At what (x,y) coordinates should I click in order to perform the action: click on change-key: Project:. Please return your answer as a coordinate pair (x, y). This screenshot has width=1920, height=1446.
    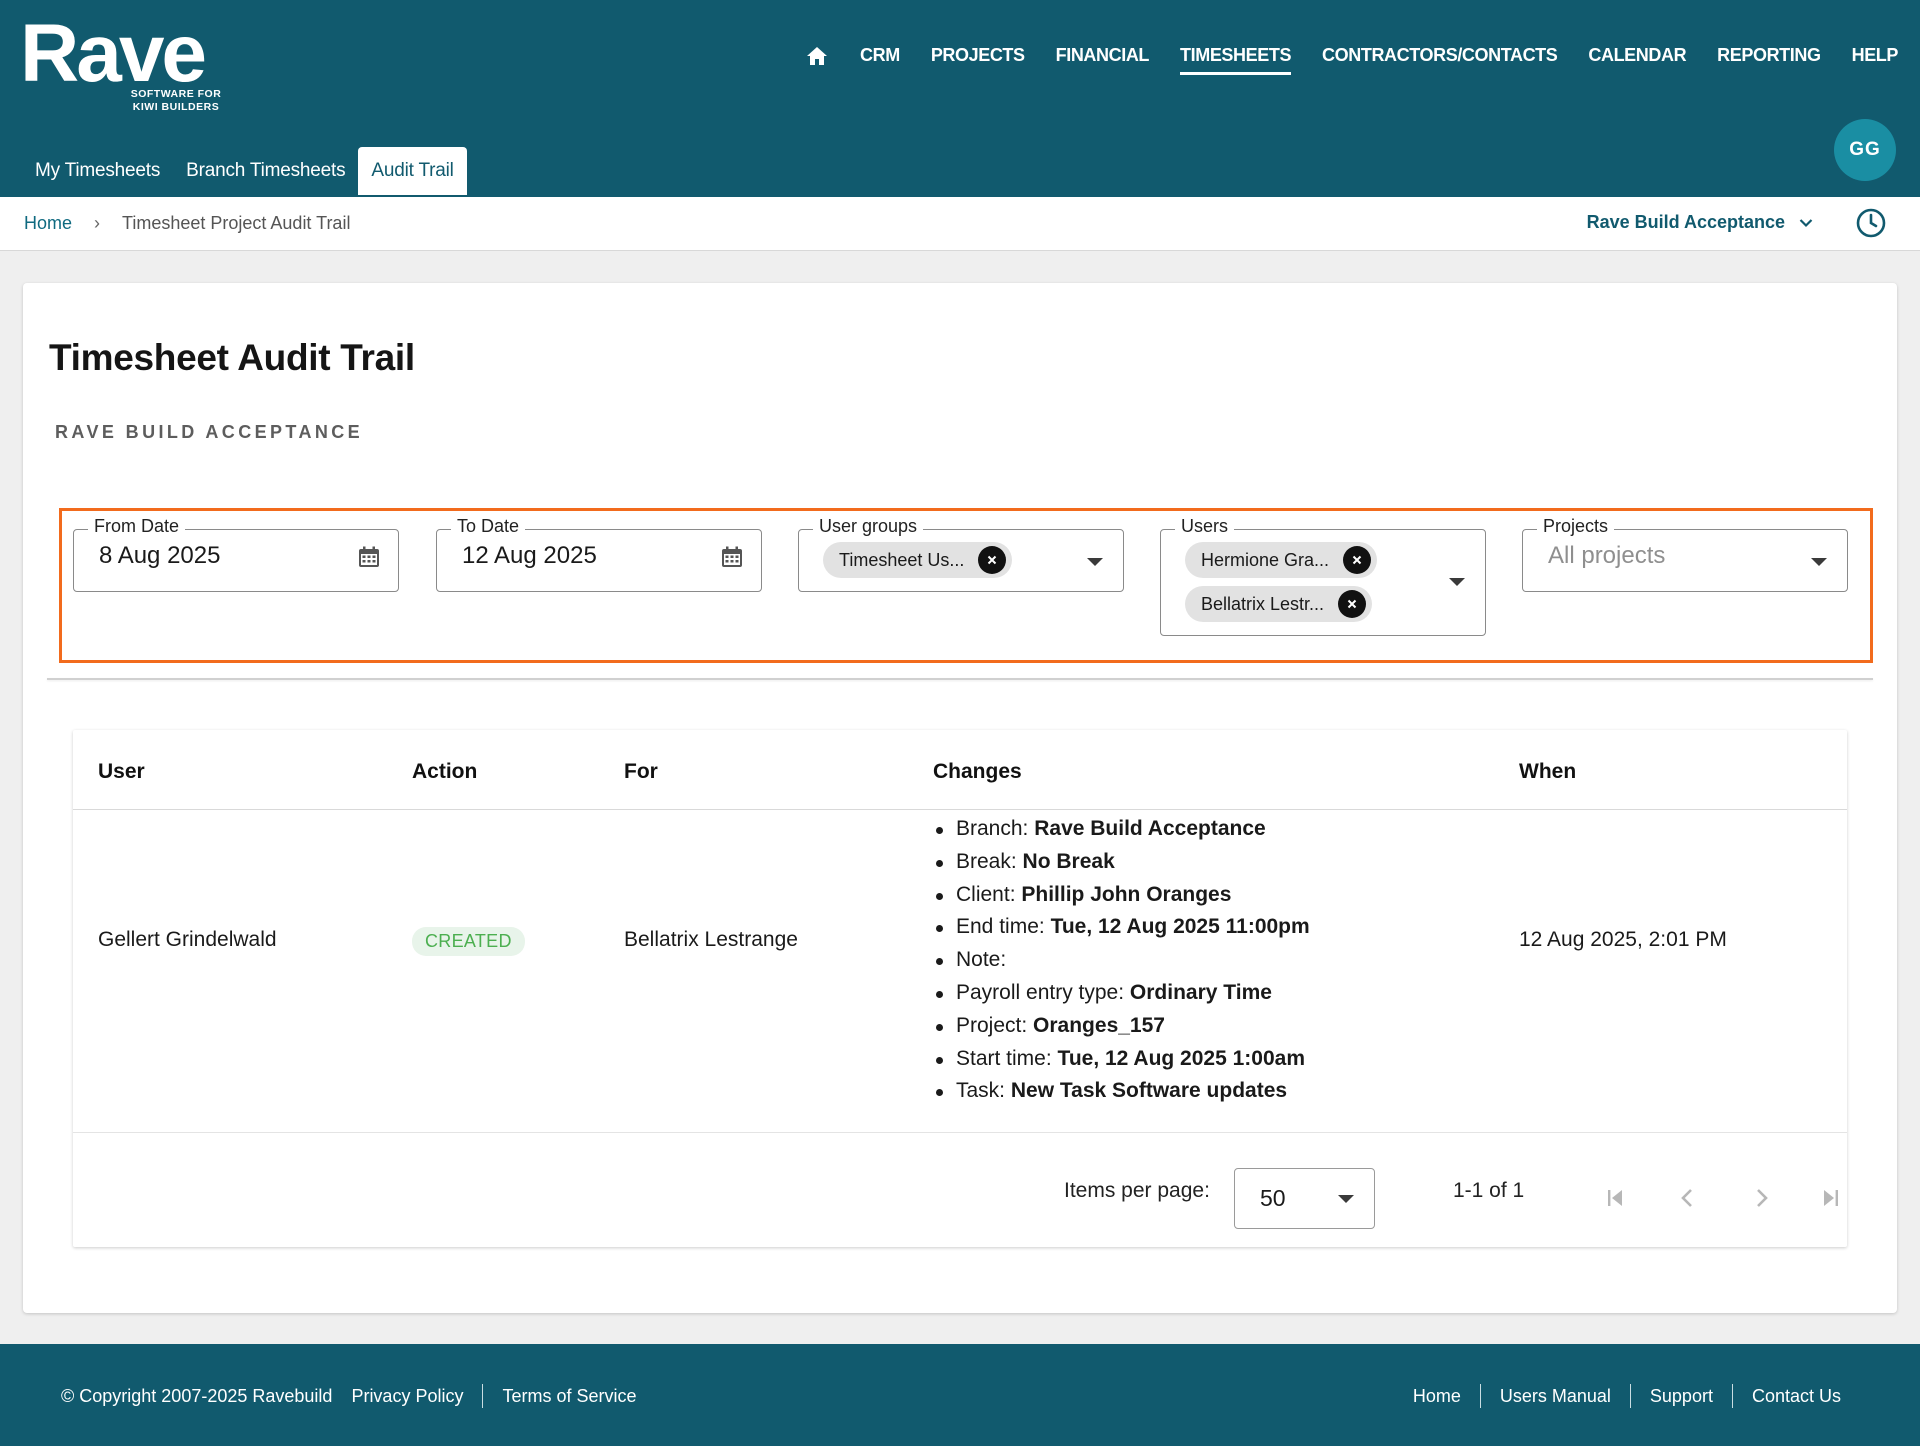
    Looking at the image, I should click on (992, 1025).